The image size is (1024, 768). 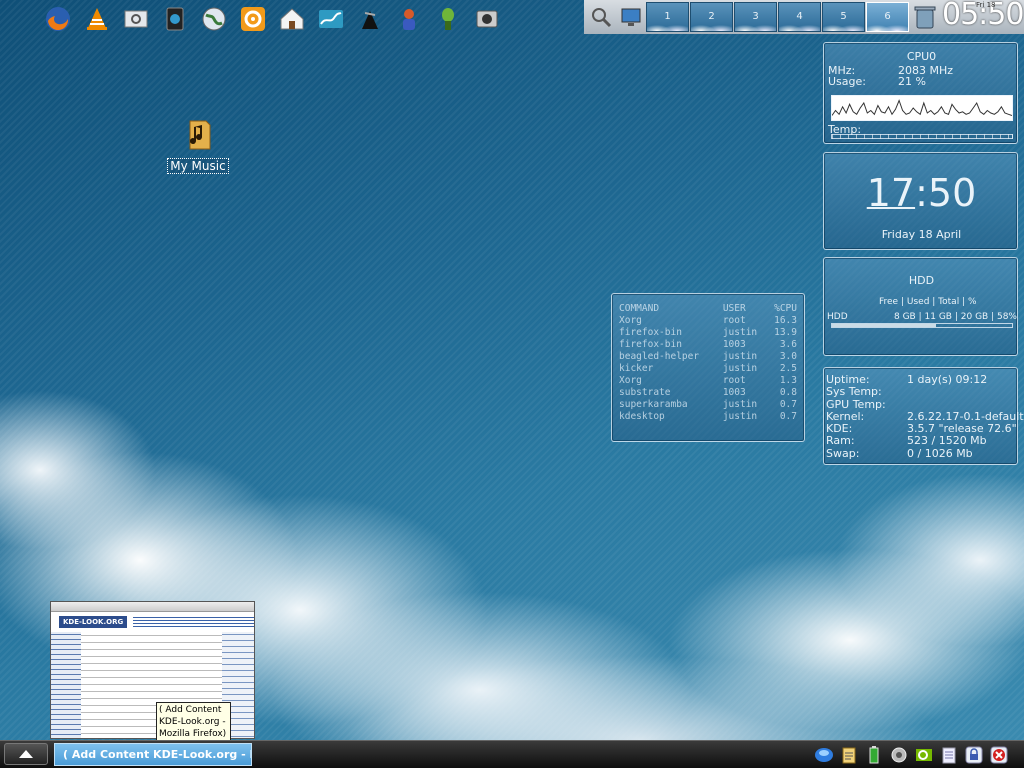 I want to click on hdd-header-percent: %, so click(x=972, y=302).